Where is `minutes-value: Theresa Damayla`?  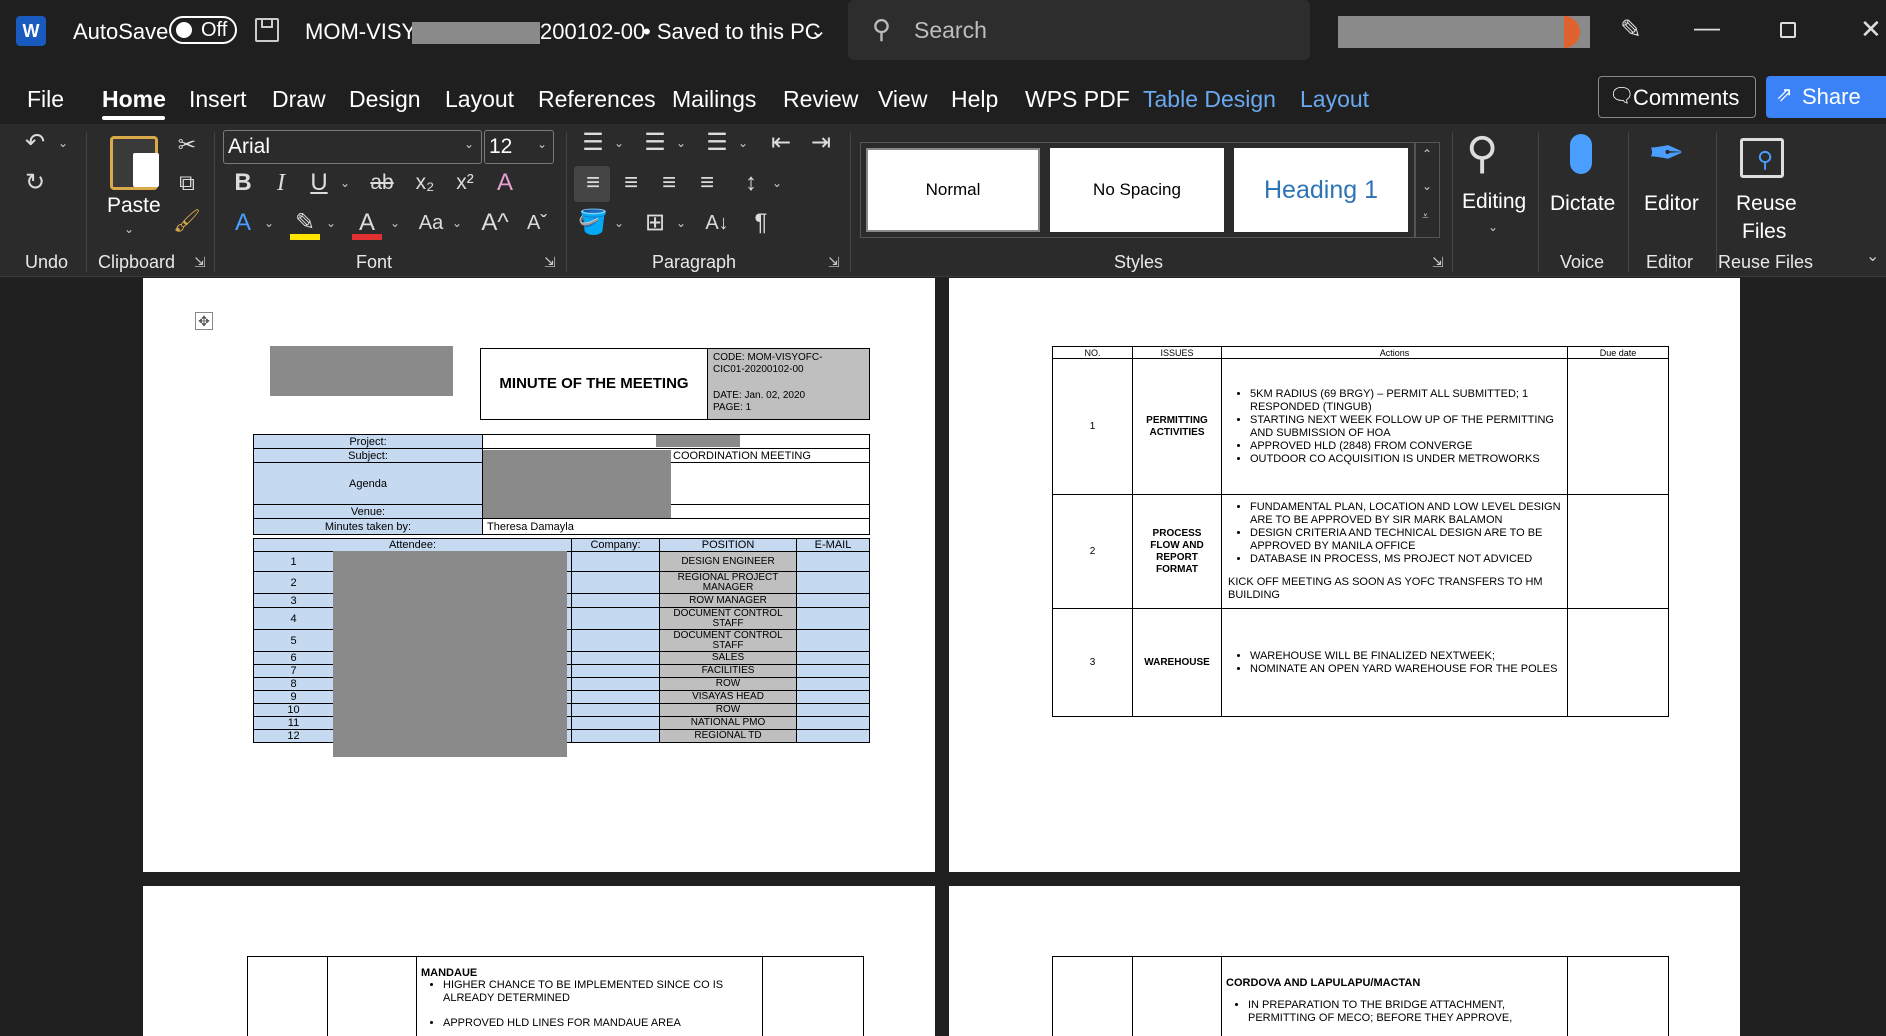
minutes-value: Theresa Damayla is located at coordinates (676, 526).